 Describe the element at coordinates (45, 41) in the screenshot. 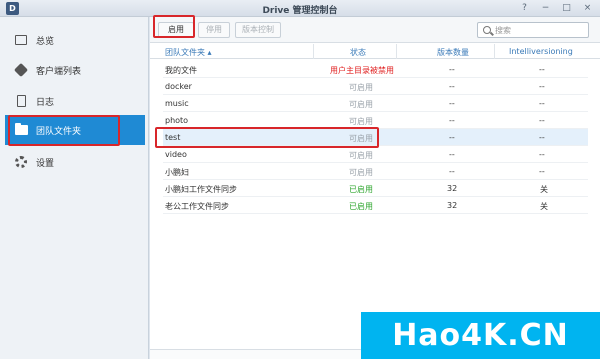

I see `sidebar-item-label: 总览` at that location.